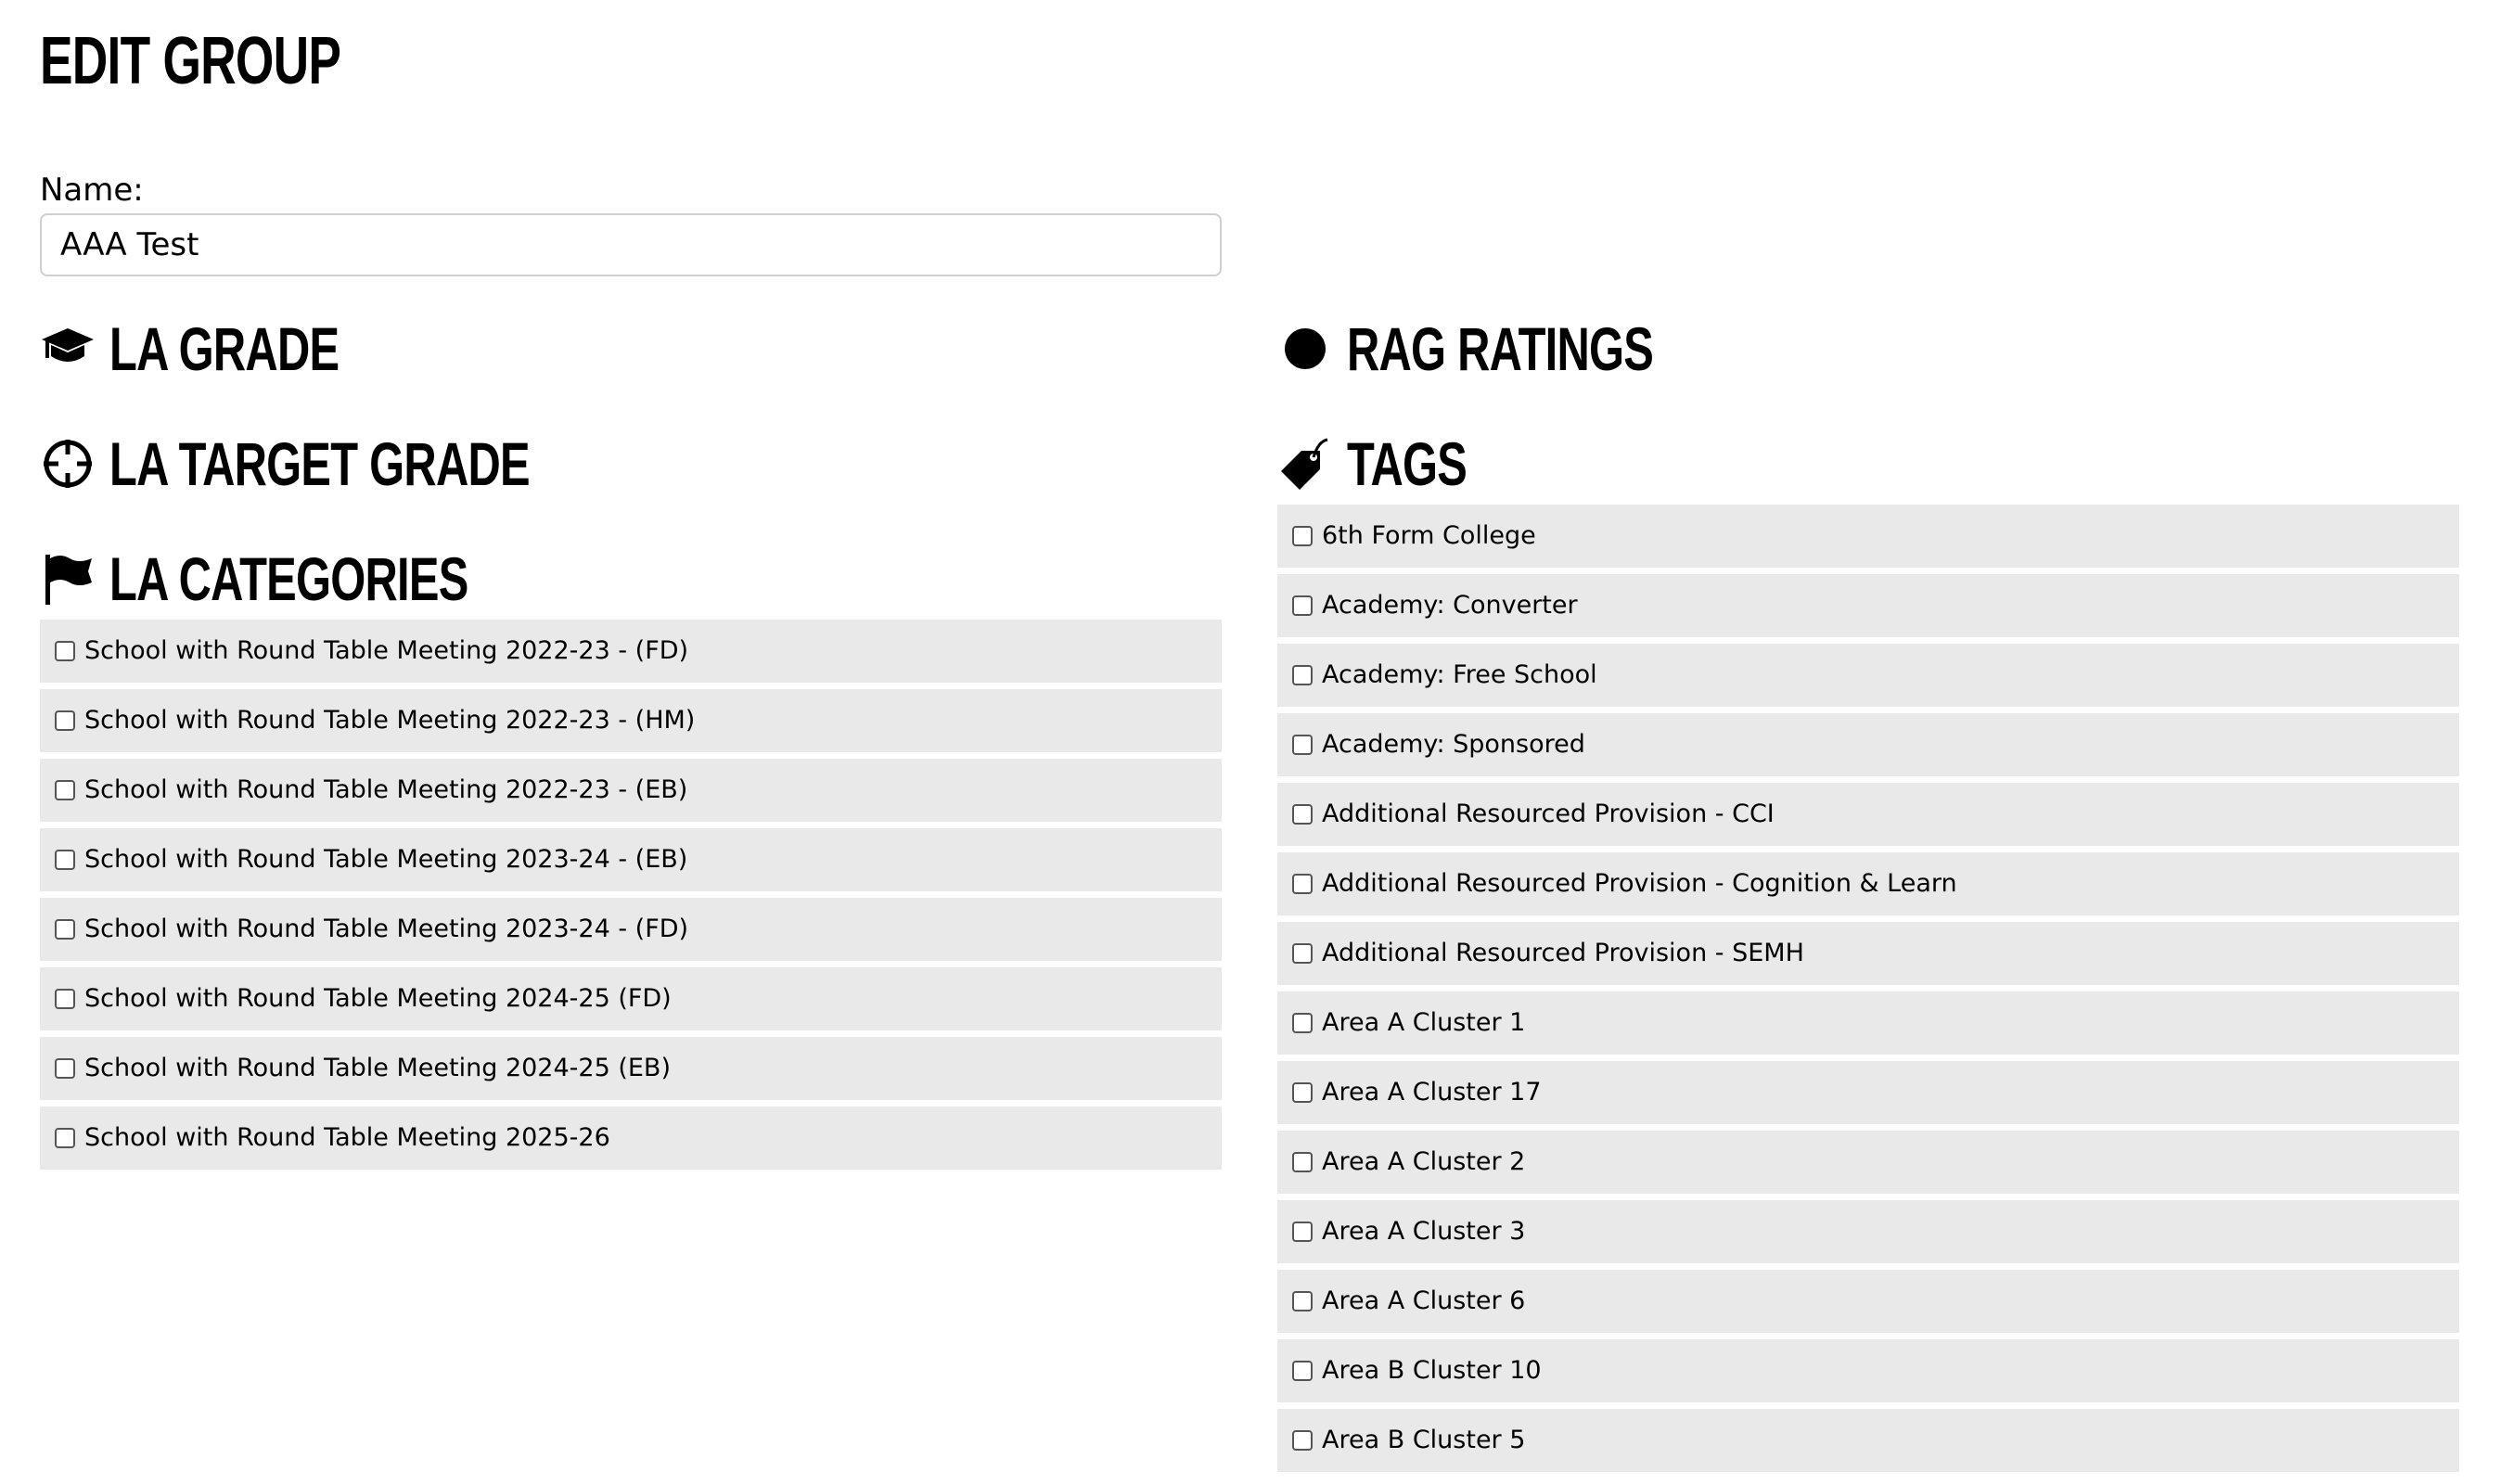  Describe the element at coordinates (92, 190) in the screenshot. I see `name-label: Name:` at that location.